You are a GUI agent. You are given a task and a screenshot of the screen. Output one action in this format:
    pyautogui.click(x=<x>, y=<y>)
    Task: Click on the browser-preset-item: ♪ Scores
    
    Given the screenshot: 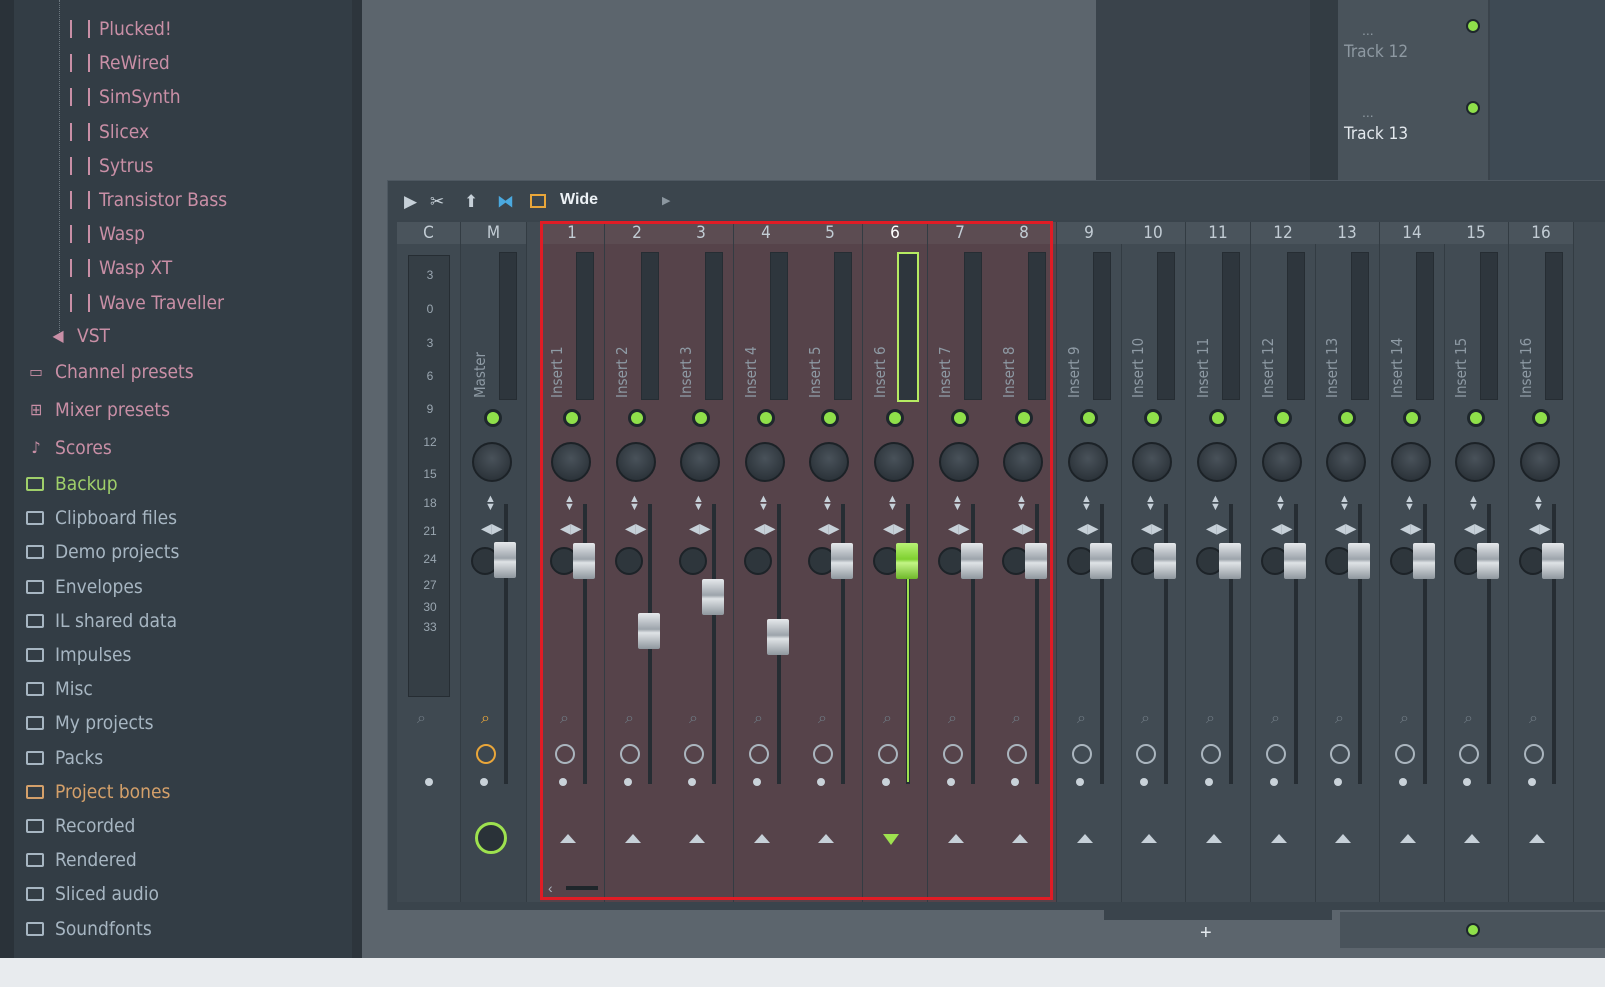 What is the action you would take?
    pyautogui.click(x=68, y=448)
    